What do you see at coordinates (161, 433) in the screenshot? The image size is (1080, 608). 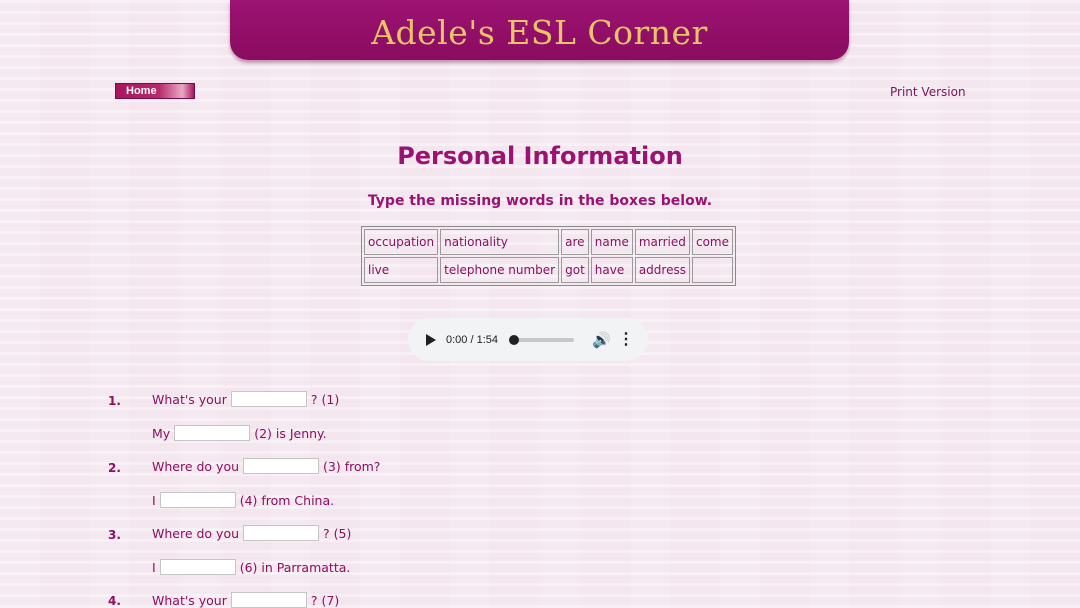 I see `answer-text: My` at bounding box center [161, 433].